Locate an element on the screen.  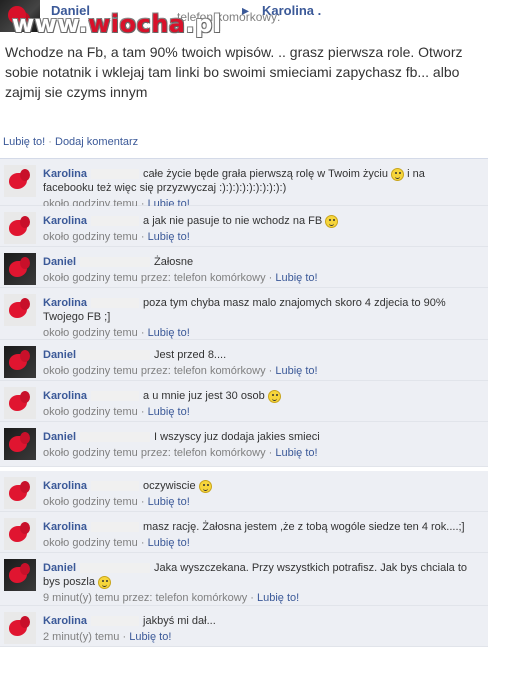
watermark-logo: www.wiocha.pl is located at coordinates (117, 24).